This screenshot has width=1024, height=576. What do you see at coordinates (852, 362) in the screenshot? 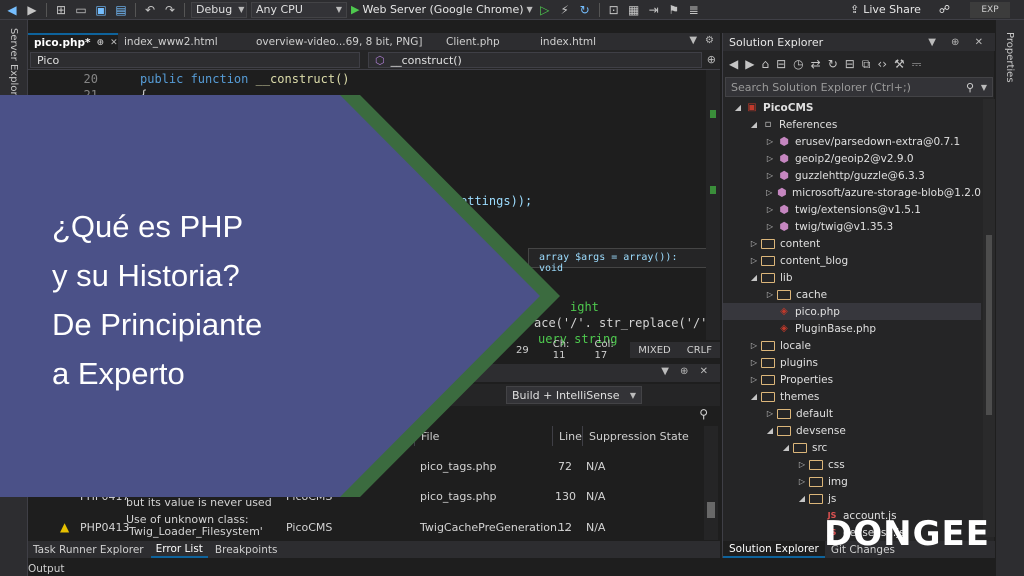
I see `tree-item: ▷ plugins` at bounding box center [852, 362].